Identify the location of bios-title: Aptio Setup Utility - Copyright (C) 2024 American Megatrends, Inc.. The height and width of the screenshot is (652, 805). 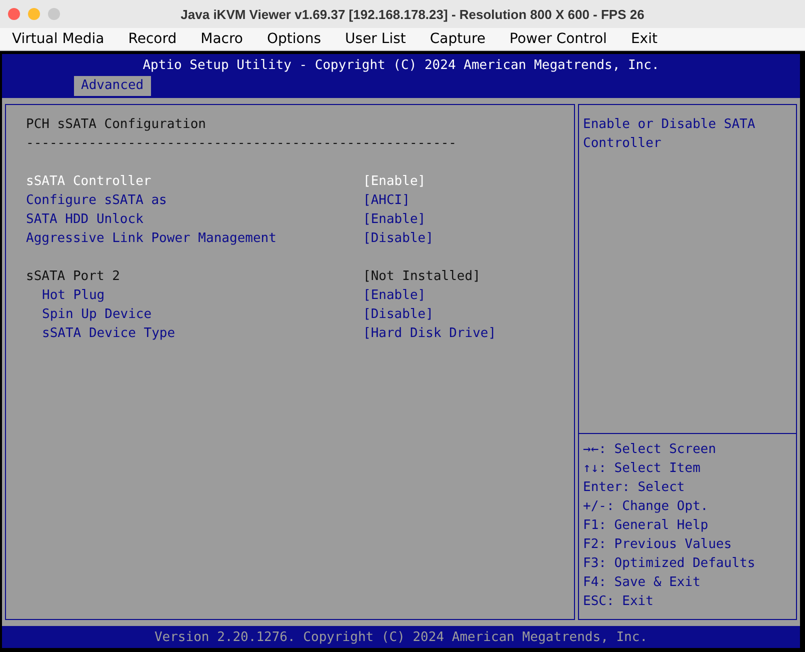
(401, 66).